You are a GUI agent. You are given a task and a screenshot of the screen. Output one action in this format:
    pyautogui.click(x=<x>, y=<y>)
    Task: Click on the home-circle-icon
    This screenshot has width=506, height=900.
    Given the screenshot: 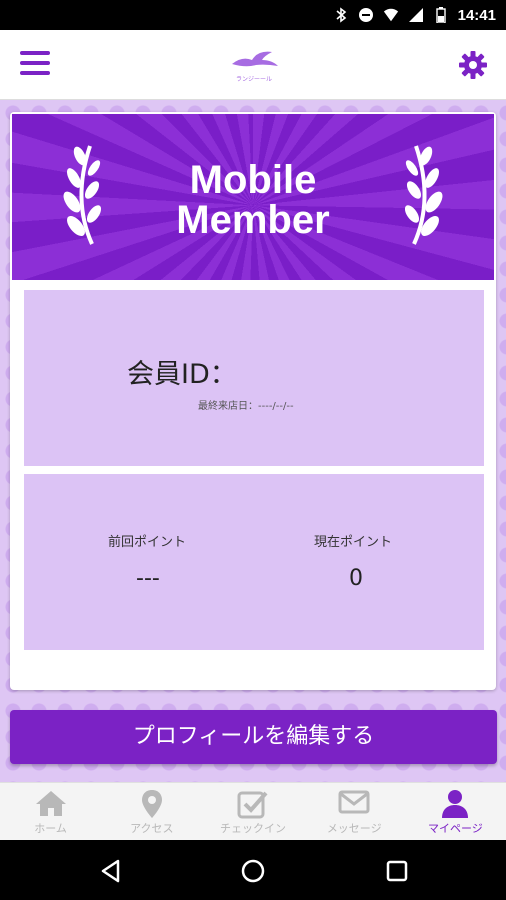 What is the action you would take?
    pyautogui.click(x=253, y=871)
    